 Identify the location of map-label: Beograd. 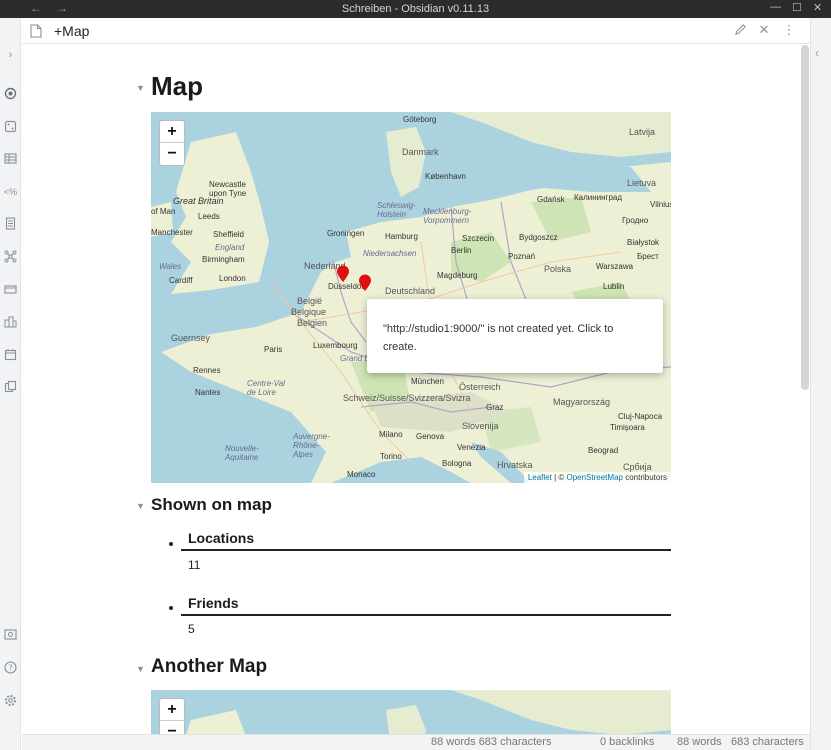
(603, 450).